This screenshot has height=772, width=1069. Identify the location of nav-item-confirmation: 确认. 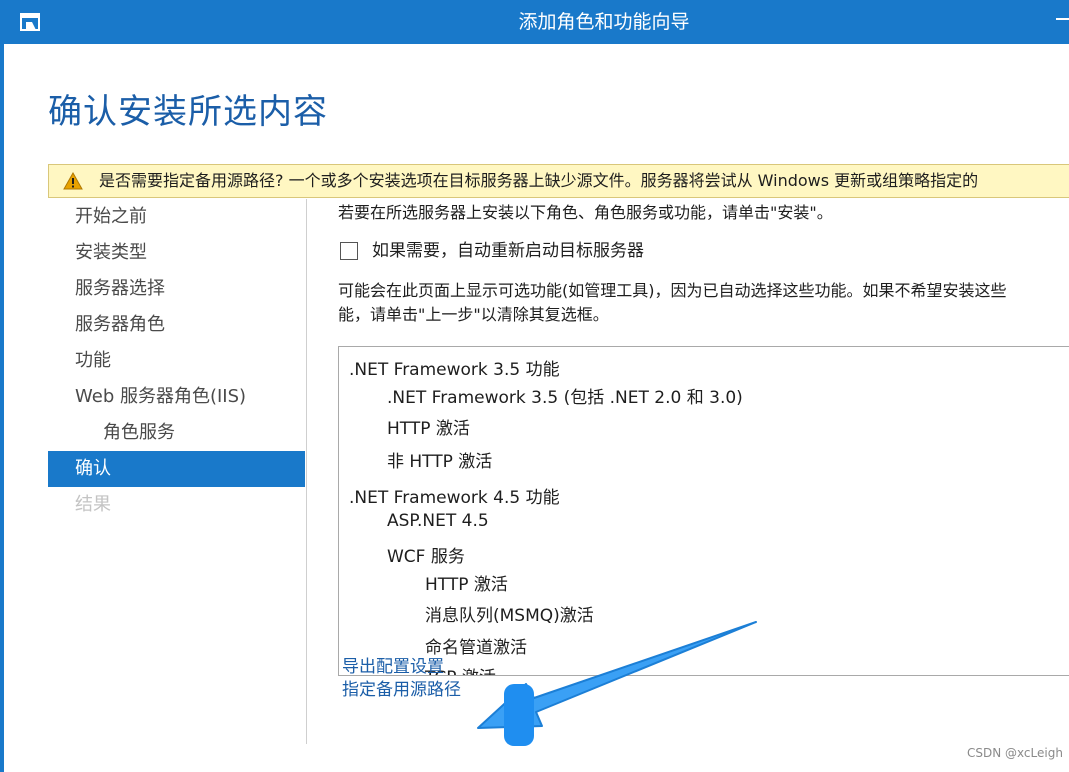
(176, 469).